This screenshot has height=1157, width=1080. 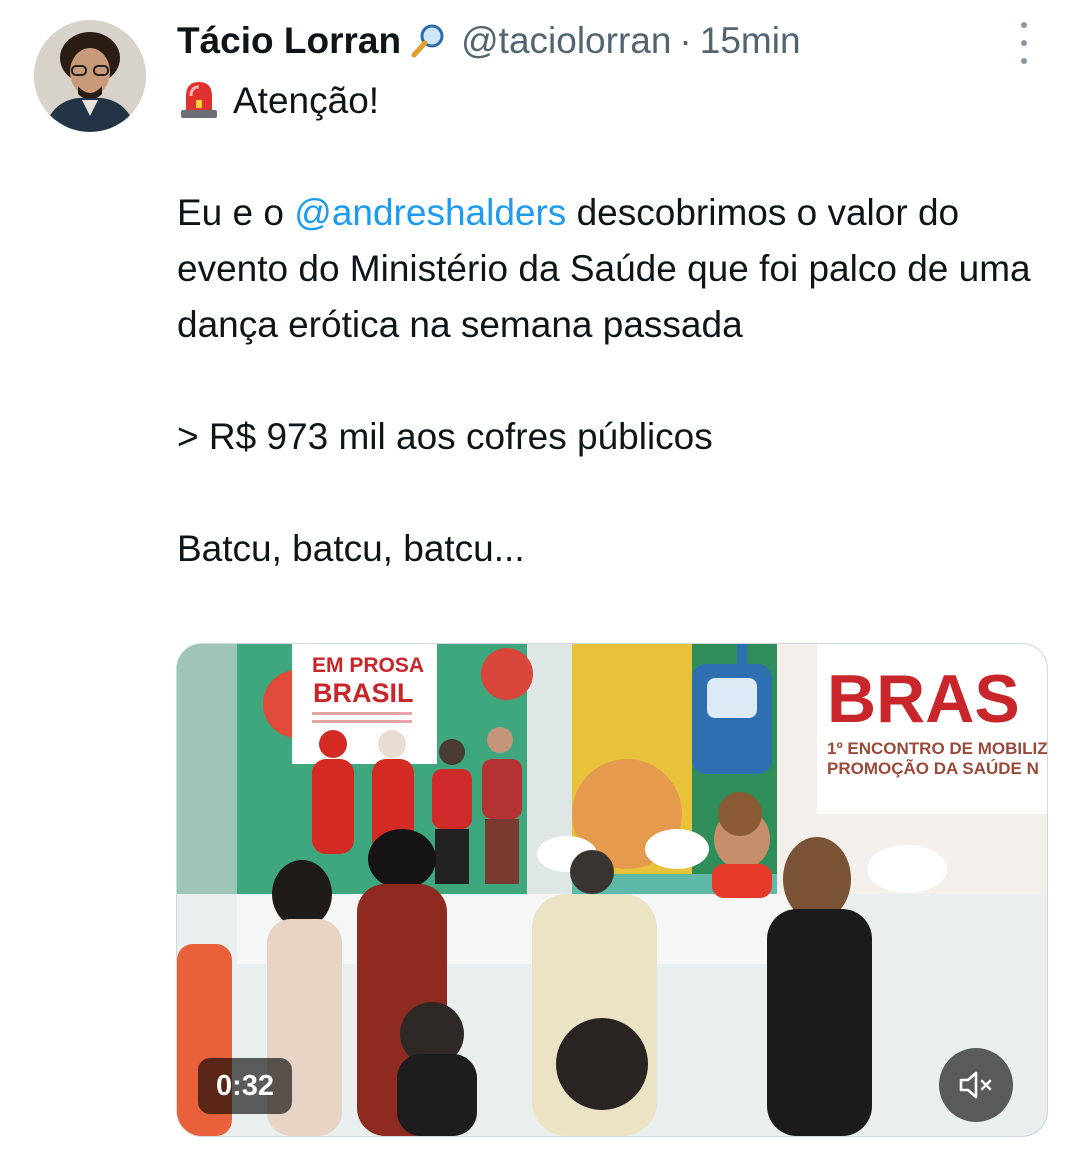 I want to click on timestamp: 15min, so click(x=750, y=41).